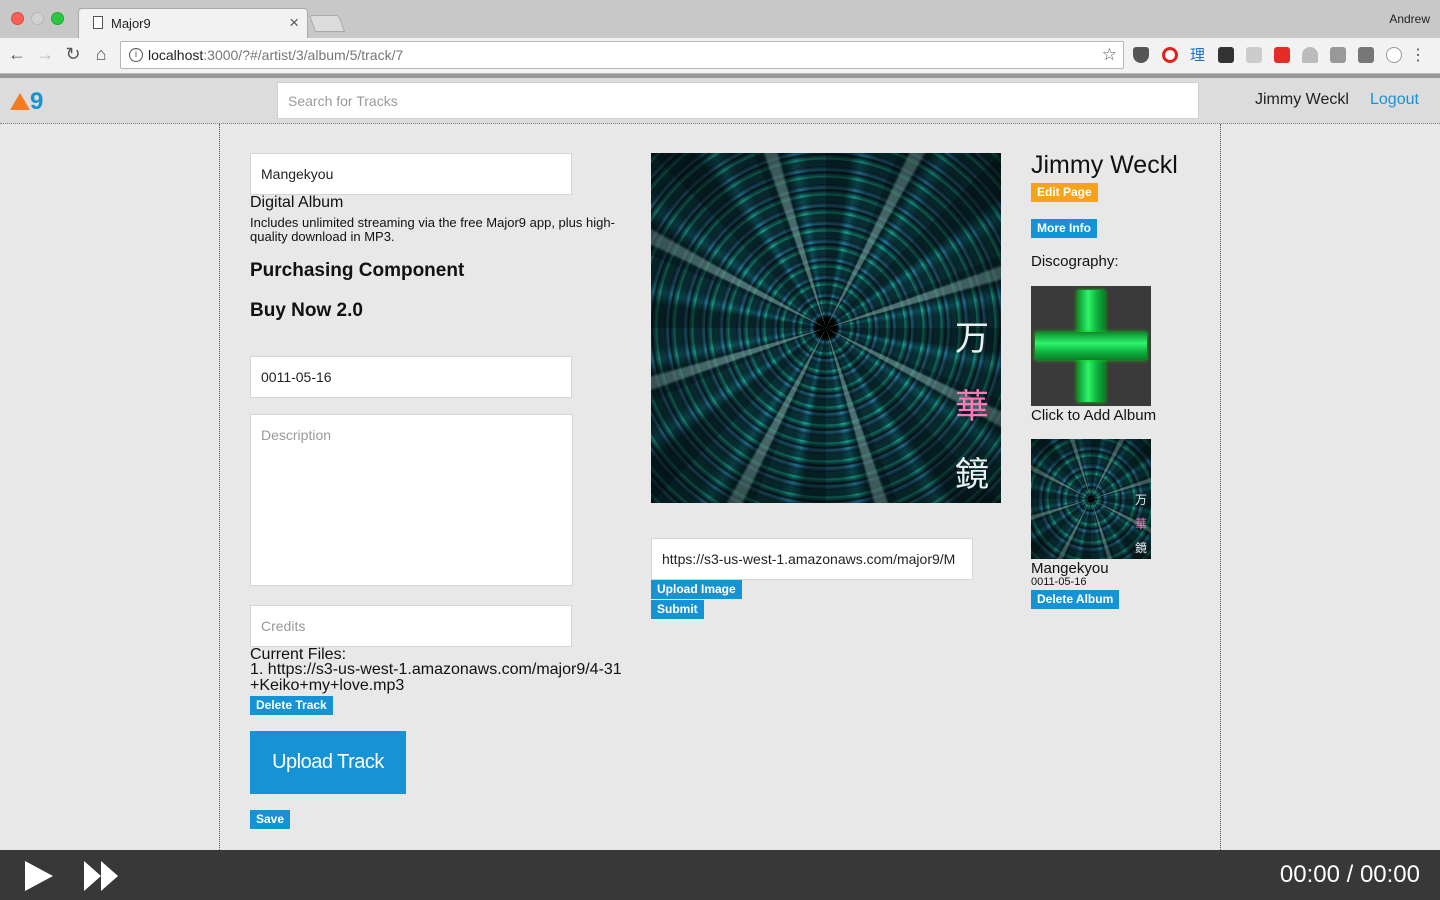  Describe the element at coordinates (1394, 55) in the screenshot. I see `clock-extension-icon` at that location.